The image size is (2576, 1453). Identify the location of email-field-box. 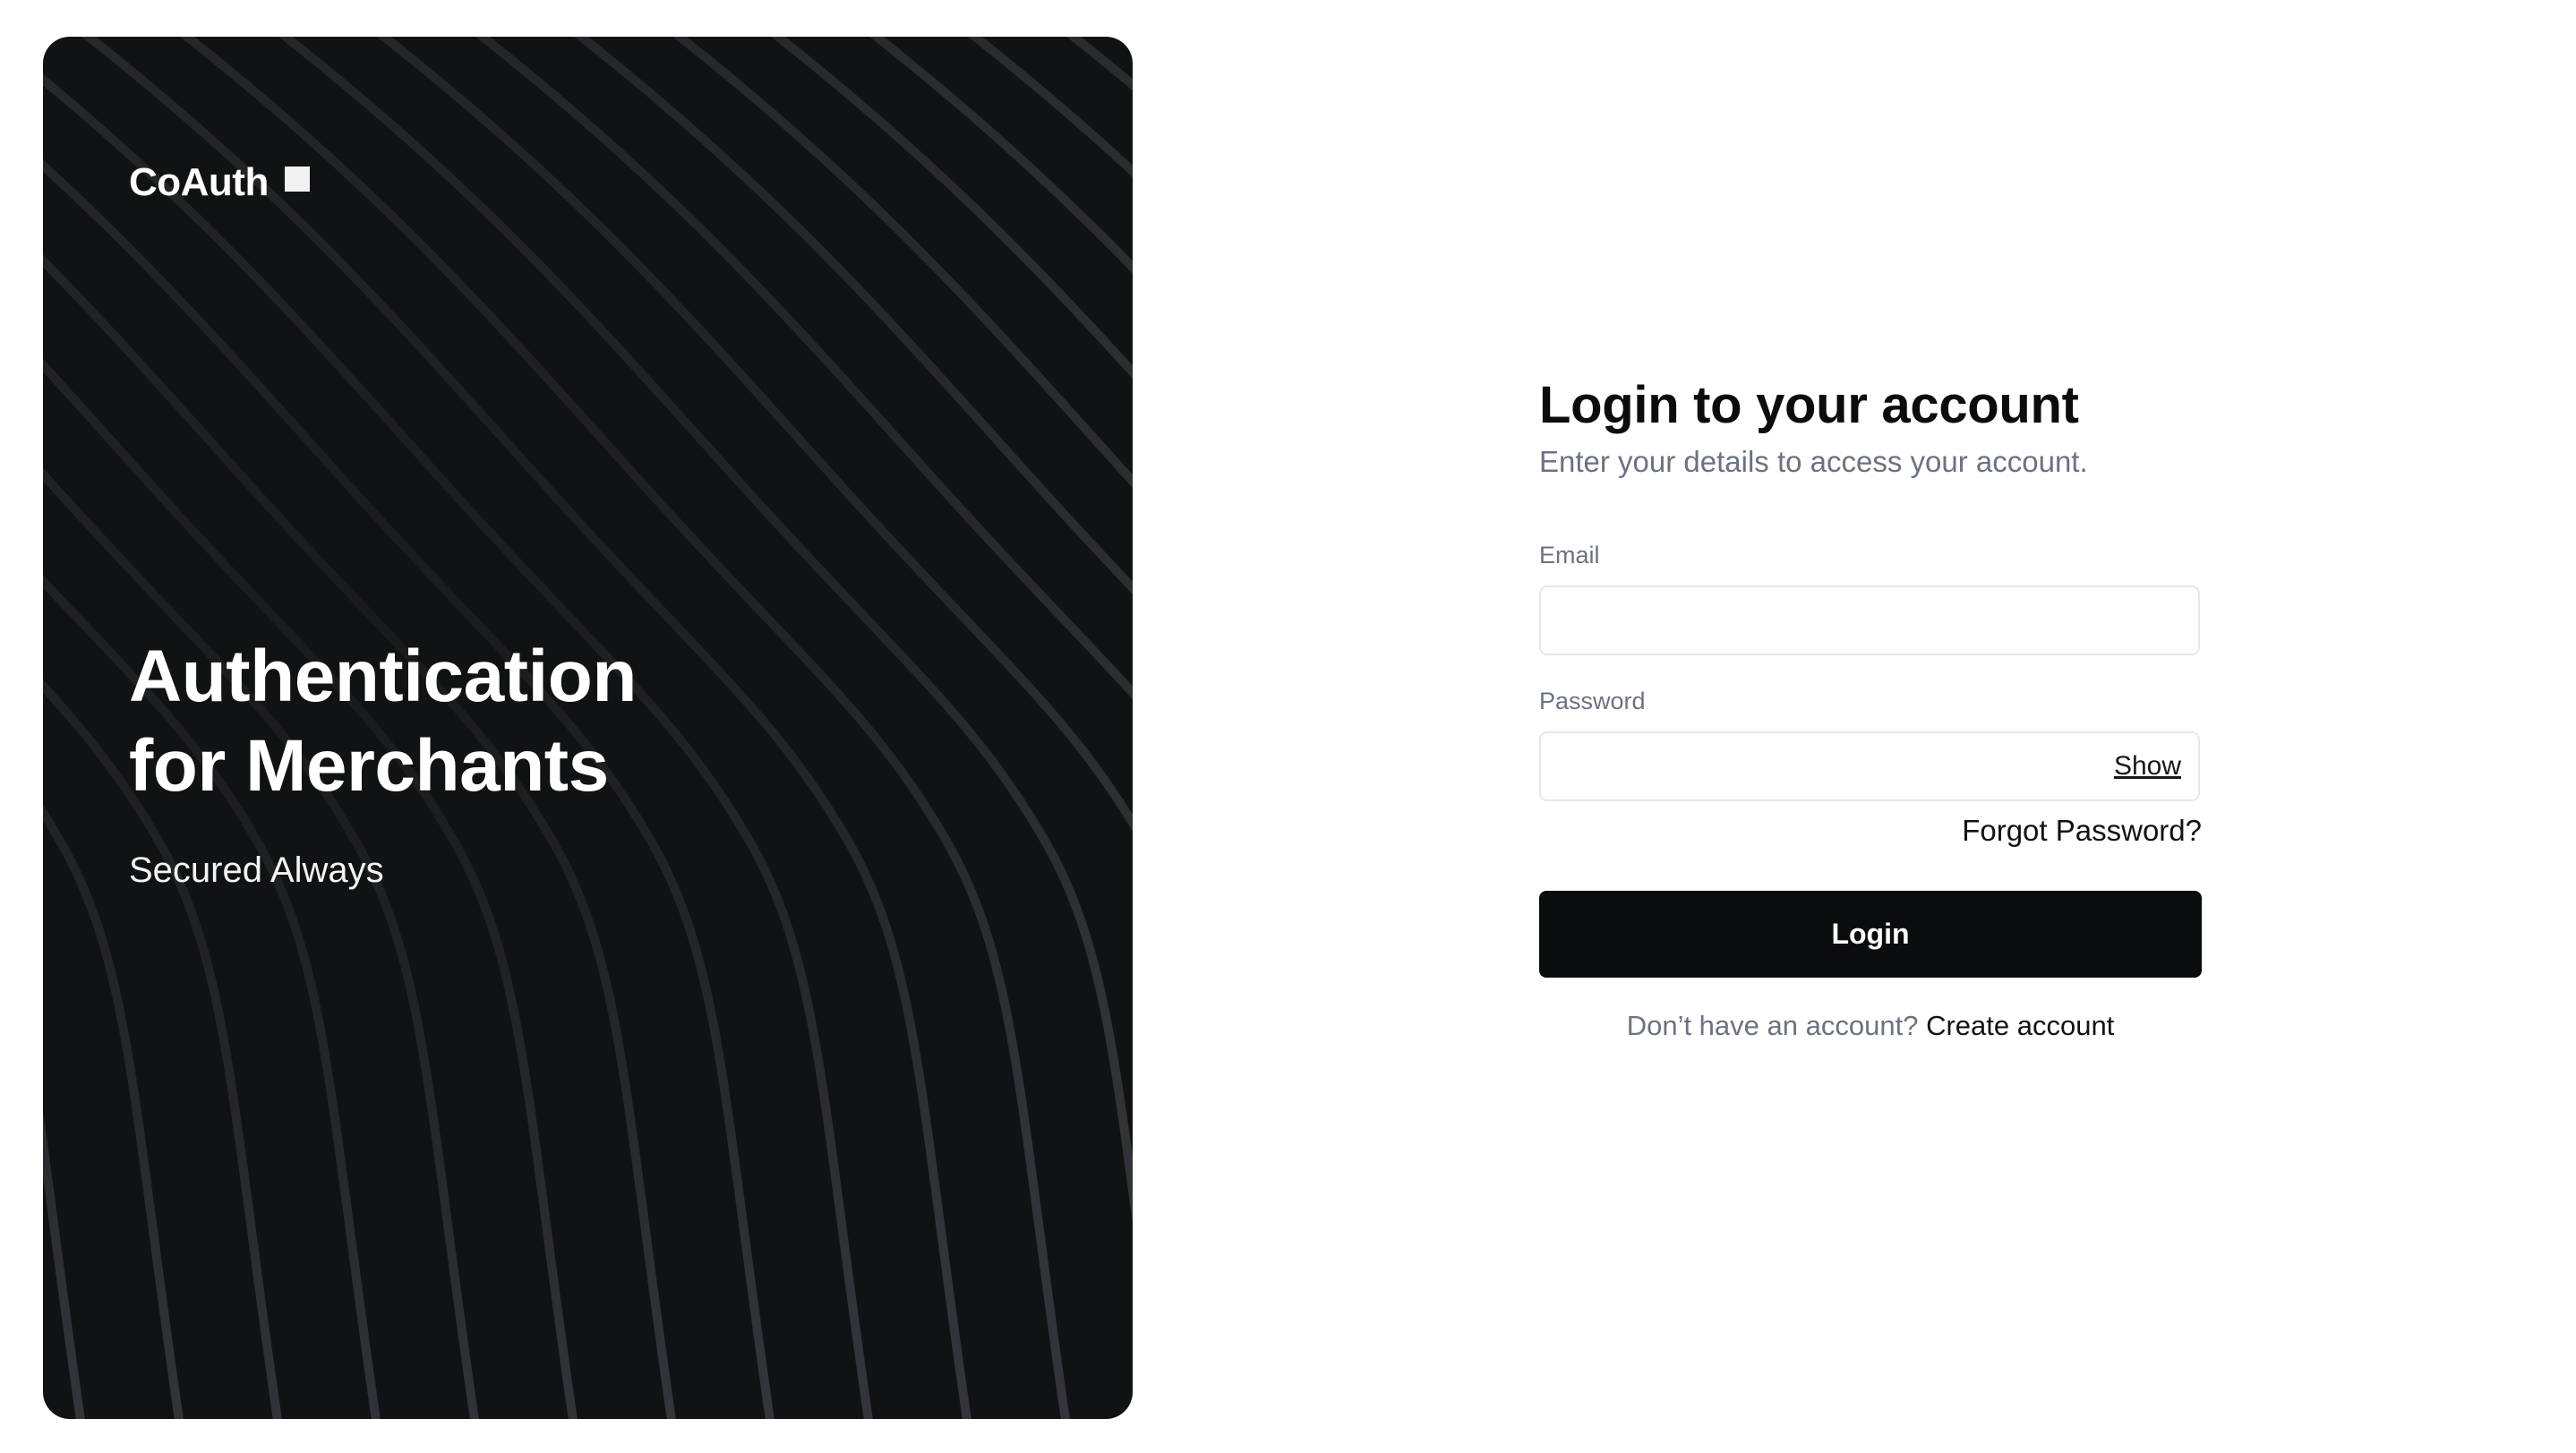
(1870, 620).